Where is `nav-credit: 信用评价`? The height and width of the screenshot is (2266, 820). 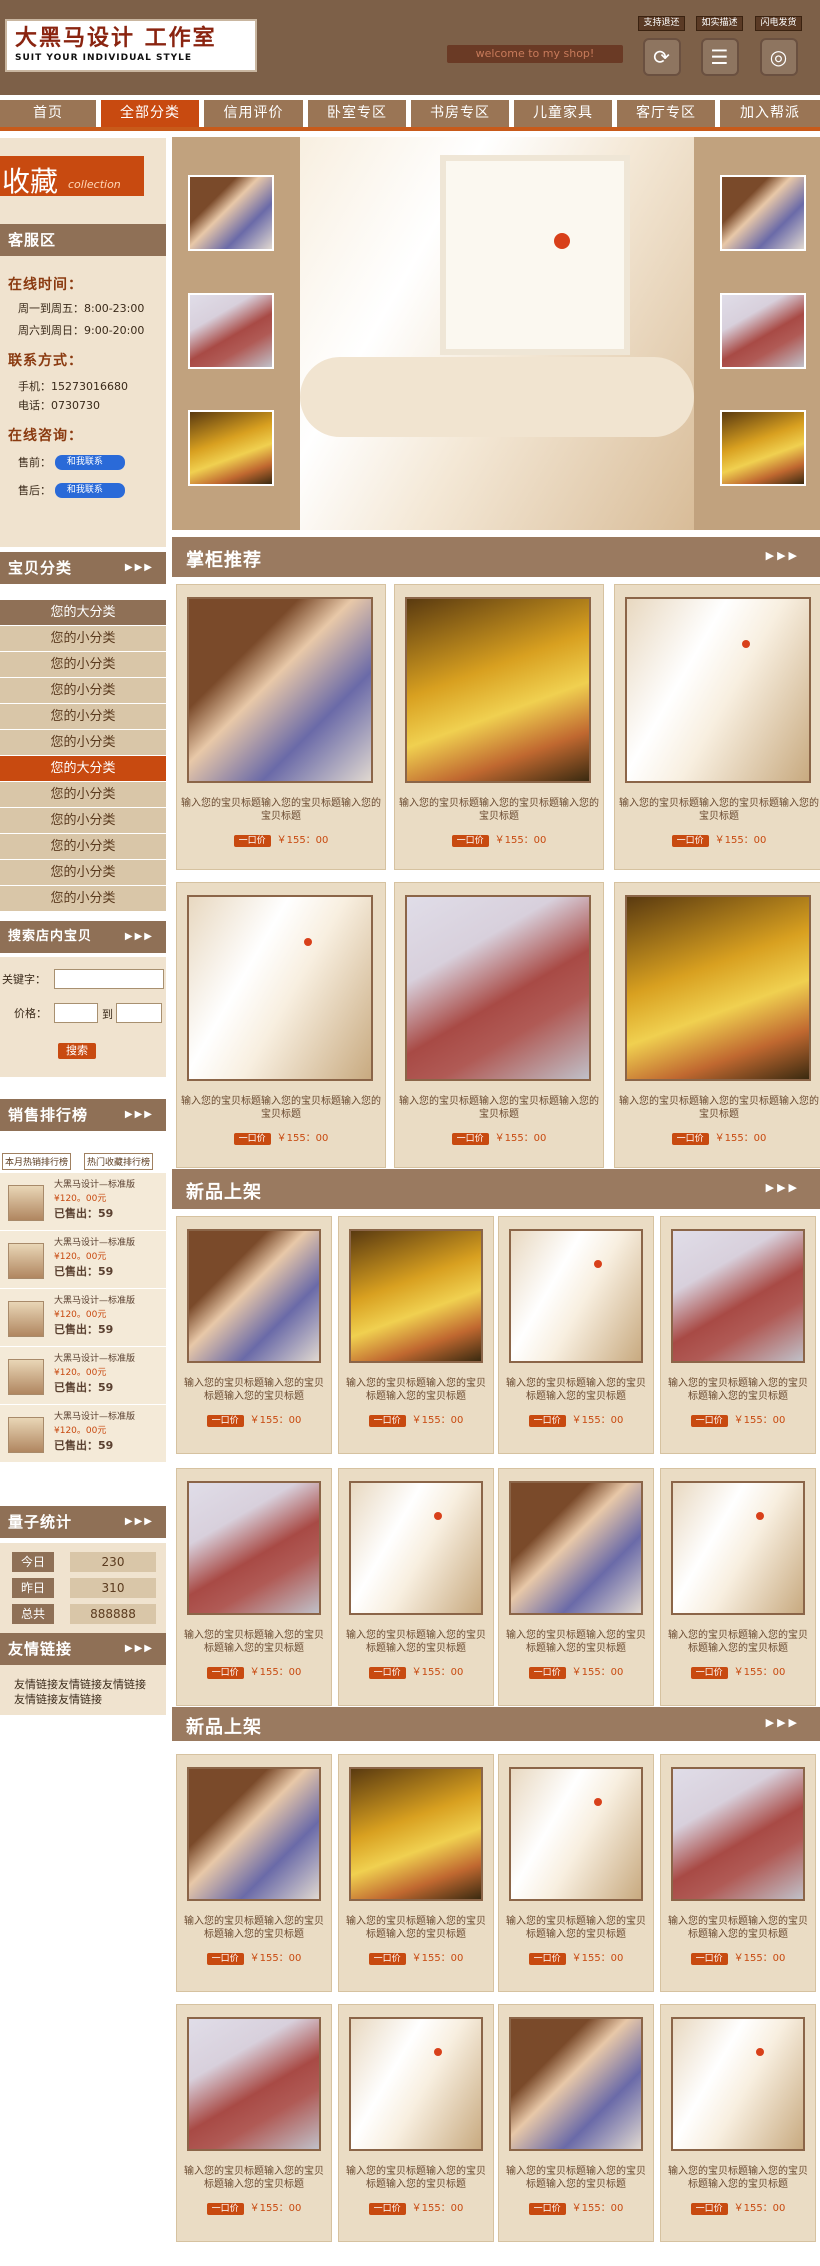 nav-credit: 信用评价 is located at coordinates (253, 113).